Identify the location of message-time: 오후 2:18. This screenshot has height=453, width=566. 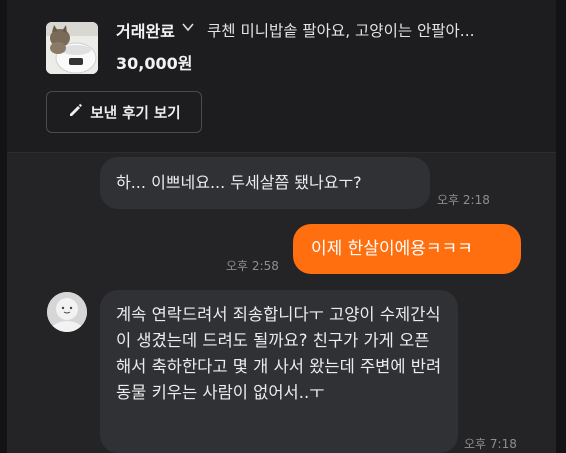
(463, 200).